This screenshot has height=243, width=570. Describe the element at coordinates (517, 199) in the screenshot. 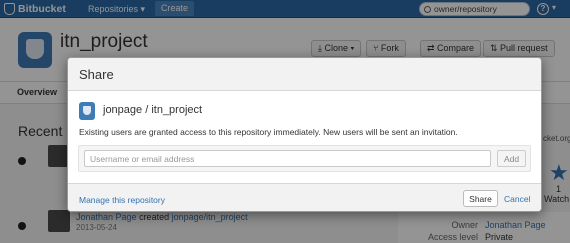

I see `cancel-link: Cancel` at that location.